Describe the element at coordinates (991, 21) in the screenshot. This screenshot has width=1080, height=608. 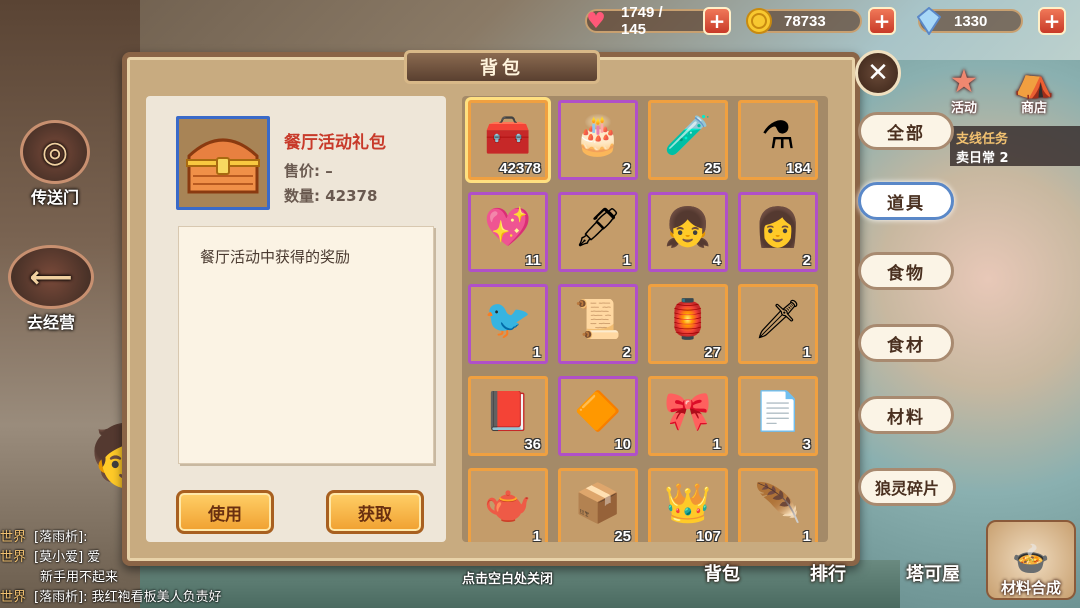
I see `gem-resource: 1330 +` at that location.